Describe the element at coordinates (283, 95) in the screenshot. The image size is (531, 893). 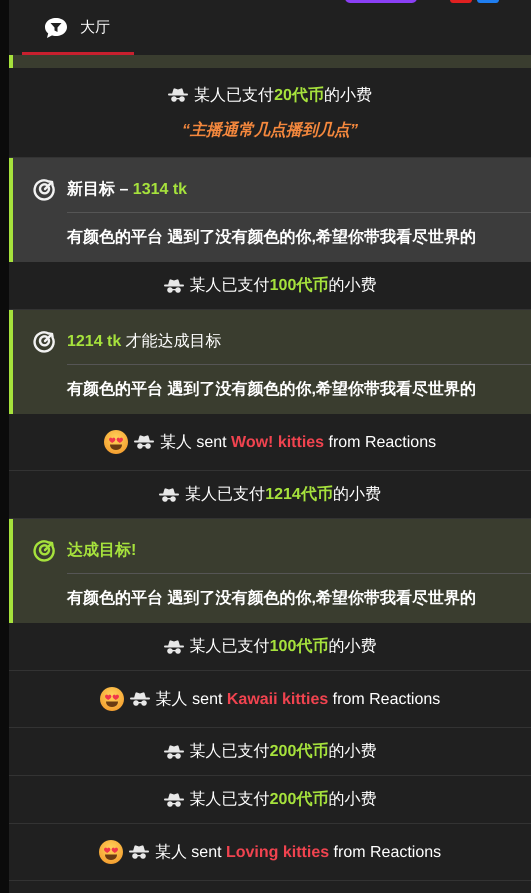
I see `tip-message: 某人已支付20代币的小费` at that location.